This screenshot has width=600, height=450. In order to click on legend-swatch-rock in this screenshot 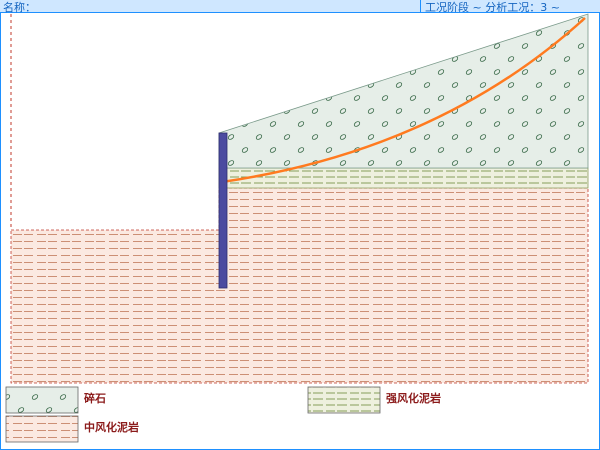, I will do `click(42, 400)`.